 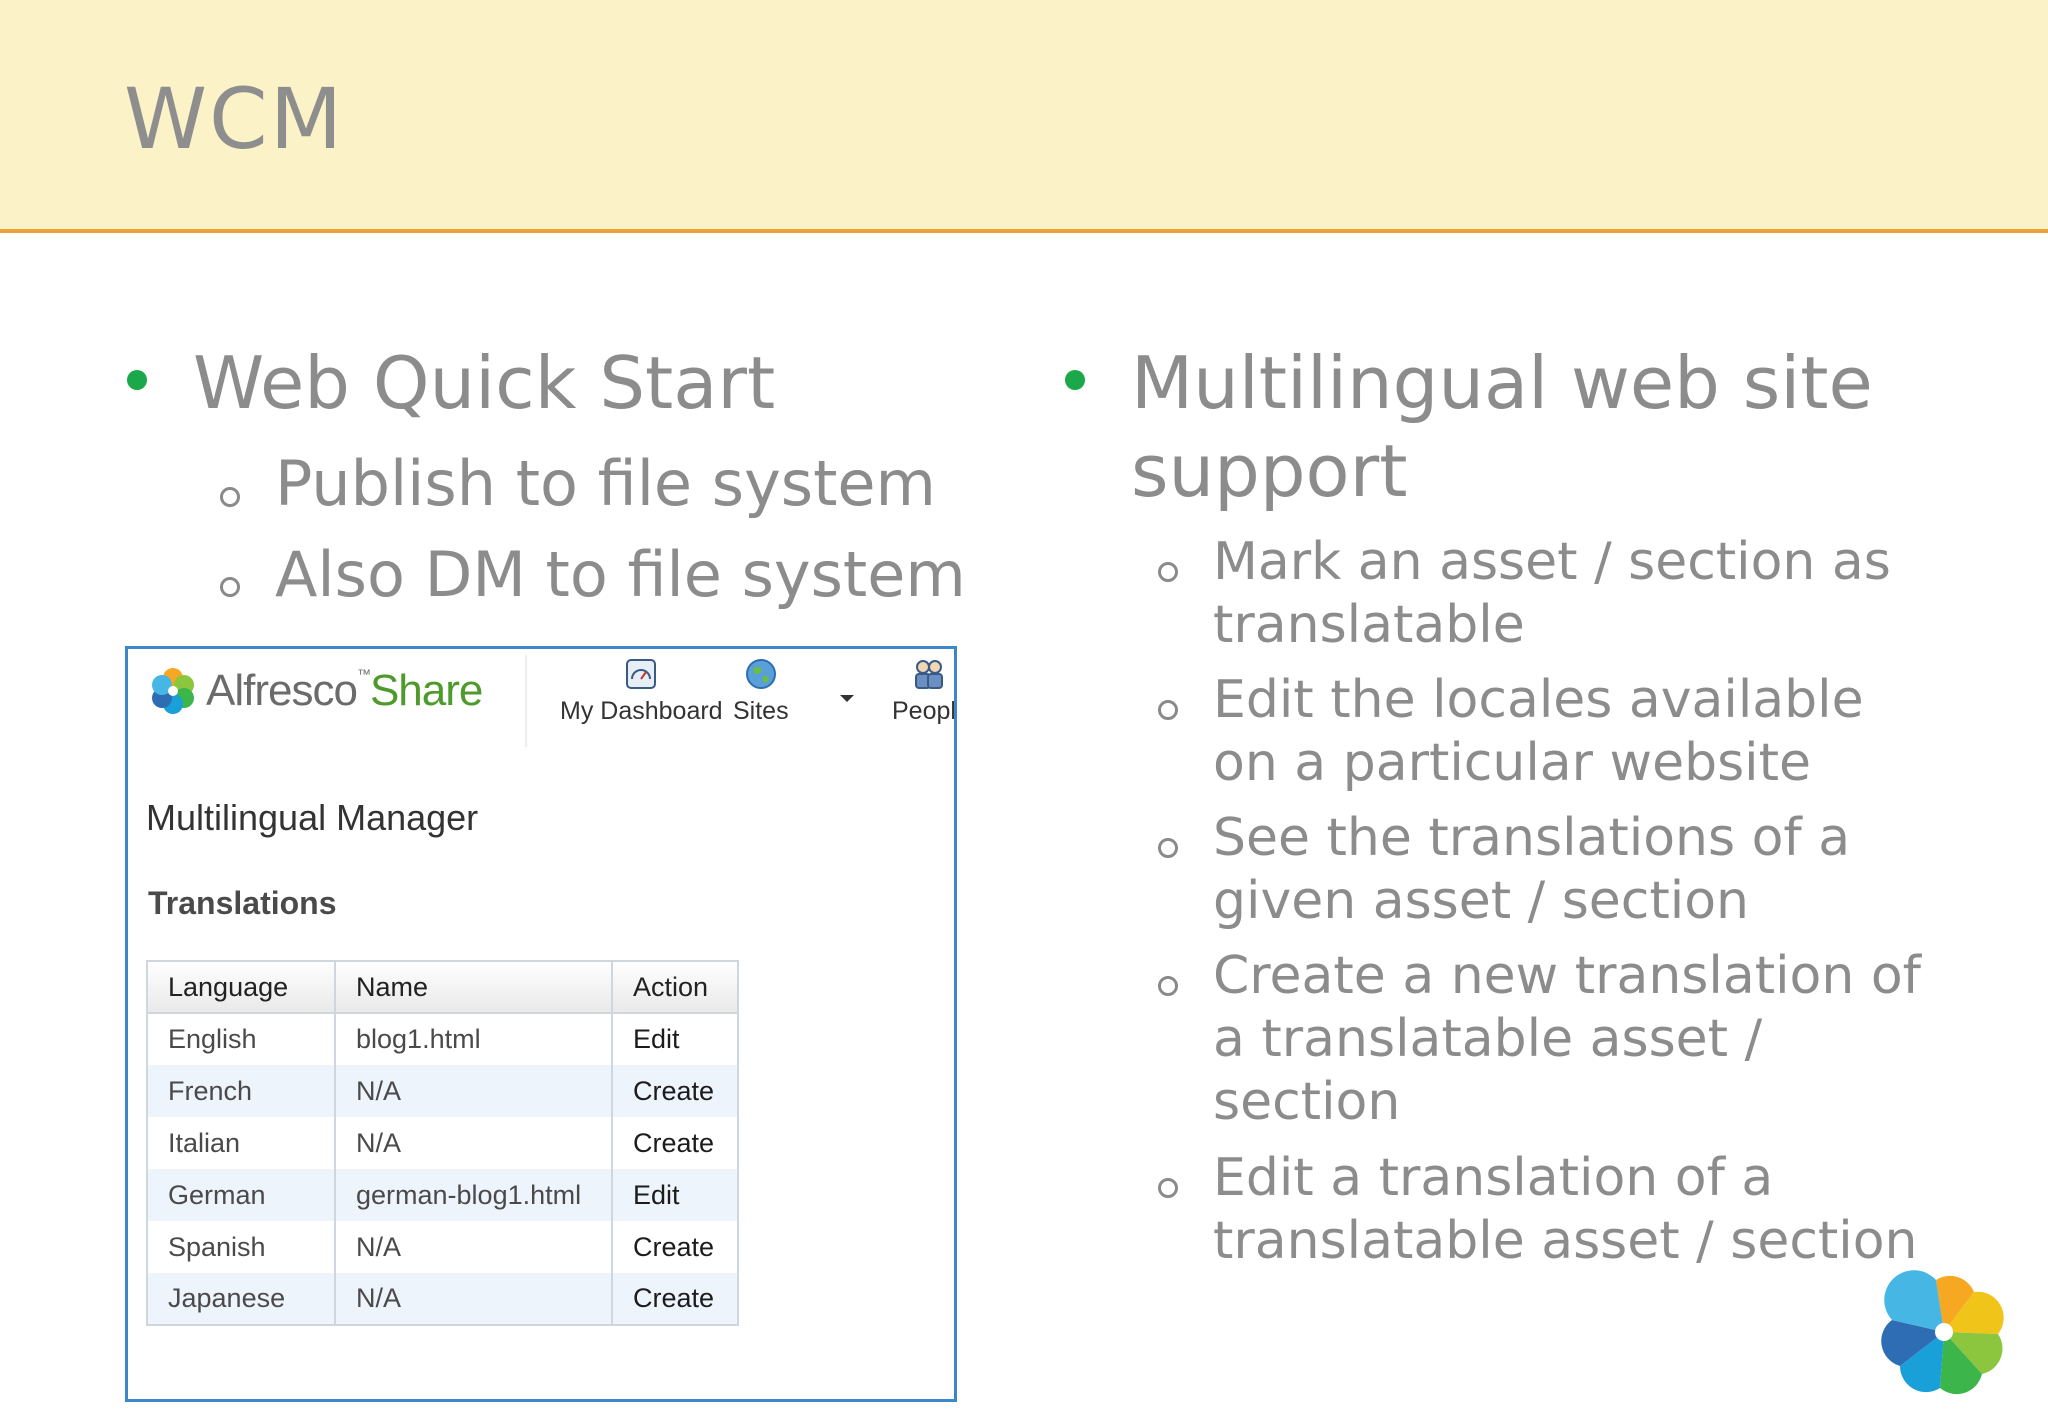 I want to click on globe-icon, so click(x=760, y=674).